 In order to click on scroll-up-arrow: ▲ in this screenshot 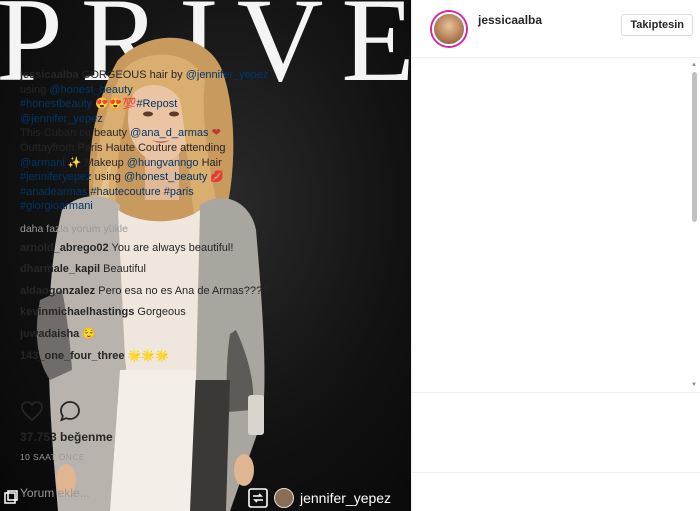, I will do `click(694, 65)`.